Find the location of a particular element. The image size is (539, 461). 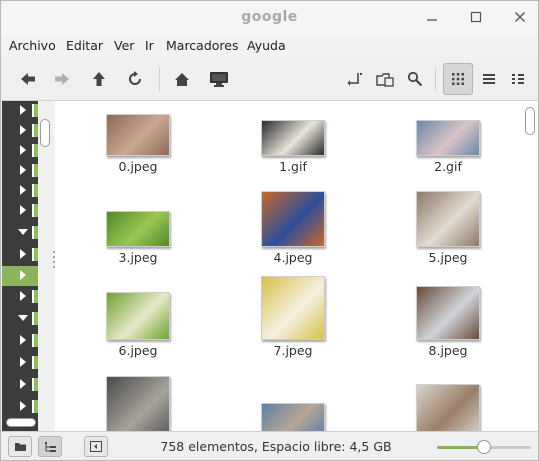

search-button is located at coordinates (415, 79).